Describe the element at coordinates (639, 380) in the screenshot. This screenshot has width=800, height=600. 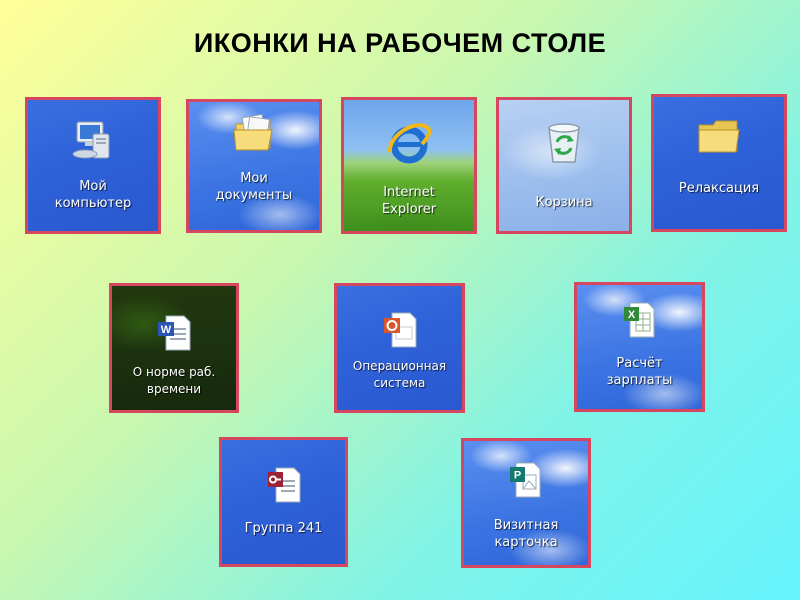
I see `icon-label-line: зарплаты` at that location.